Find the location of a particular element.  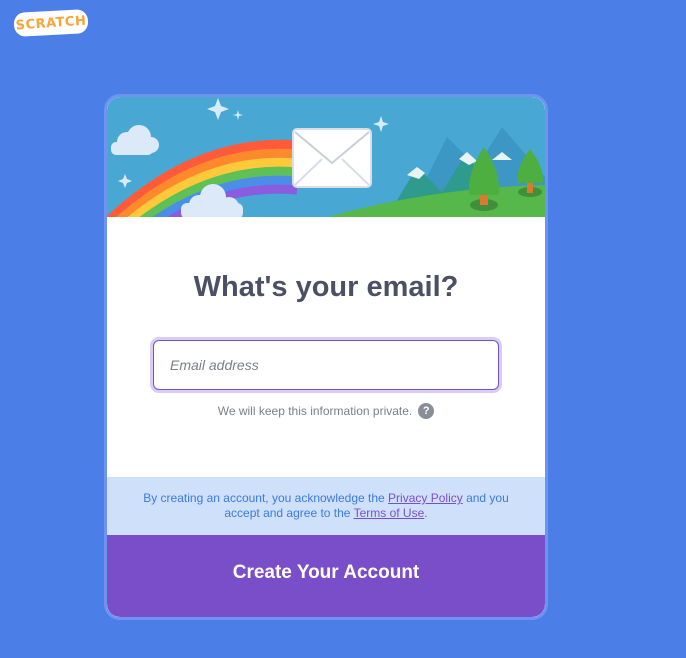

privacy-note-row: We will keep this information private.? is located at coordinates (326, 411).